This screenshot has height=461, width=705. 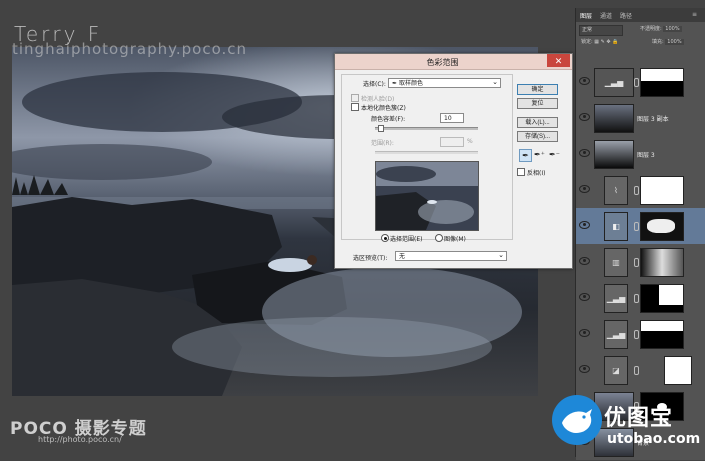 What do you see at coordinates (587, 42) in the screenshot?
I see `lock-label: 锁定:` at bounding box center [587, 42].